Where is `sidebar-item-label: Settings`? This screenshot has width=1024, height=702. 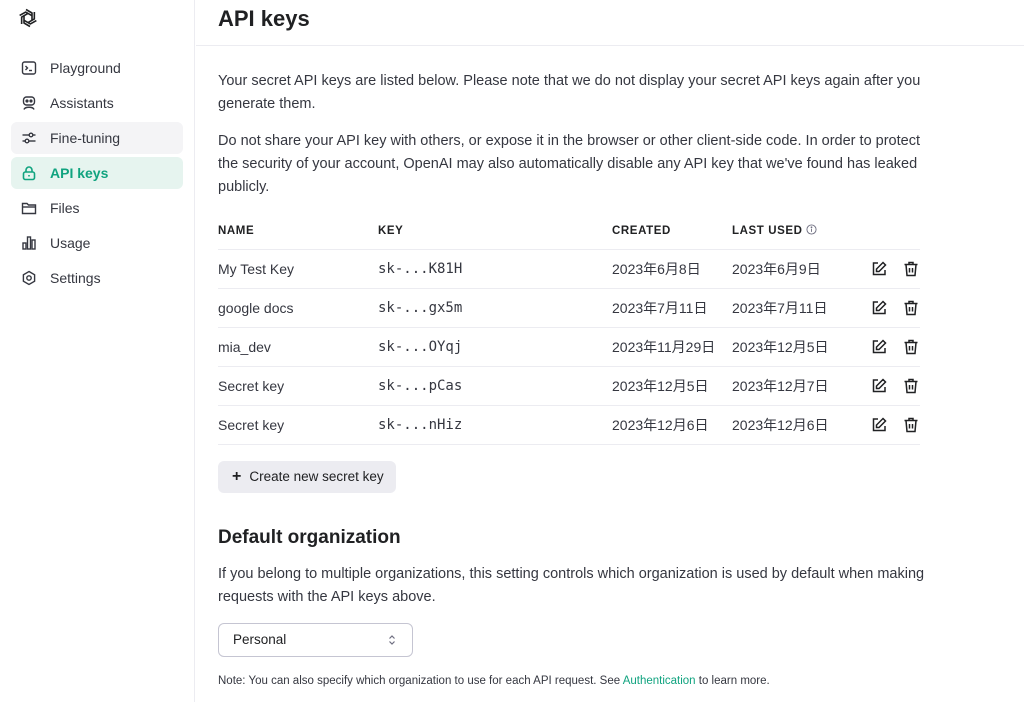
sidebar-item-label: Settings is located at coordinates (75, 278).